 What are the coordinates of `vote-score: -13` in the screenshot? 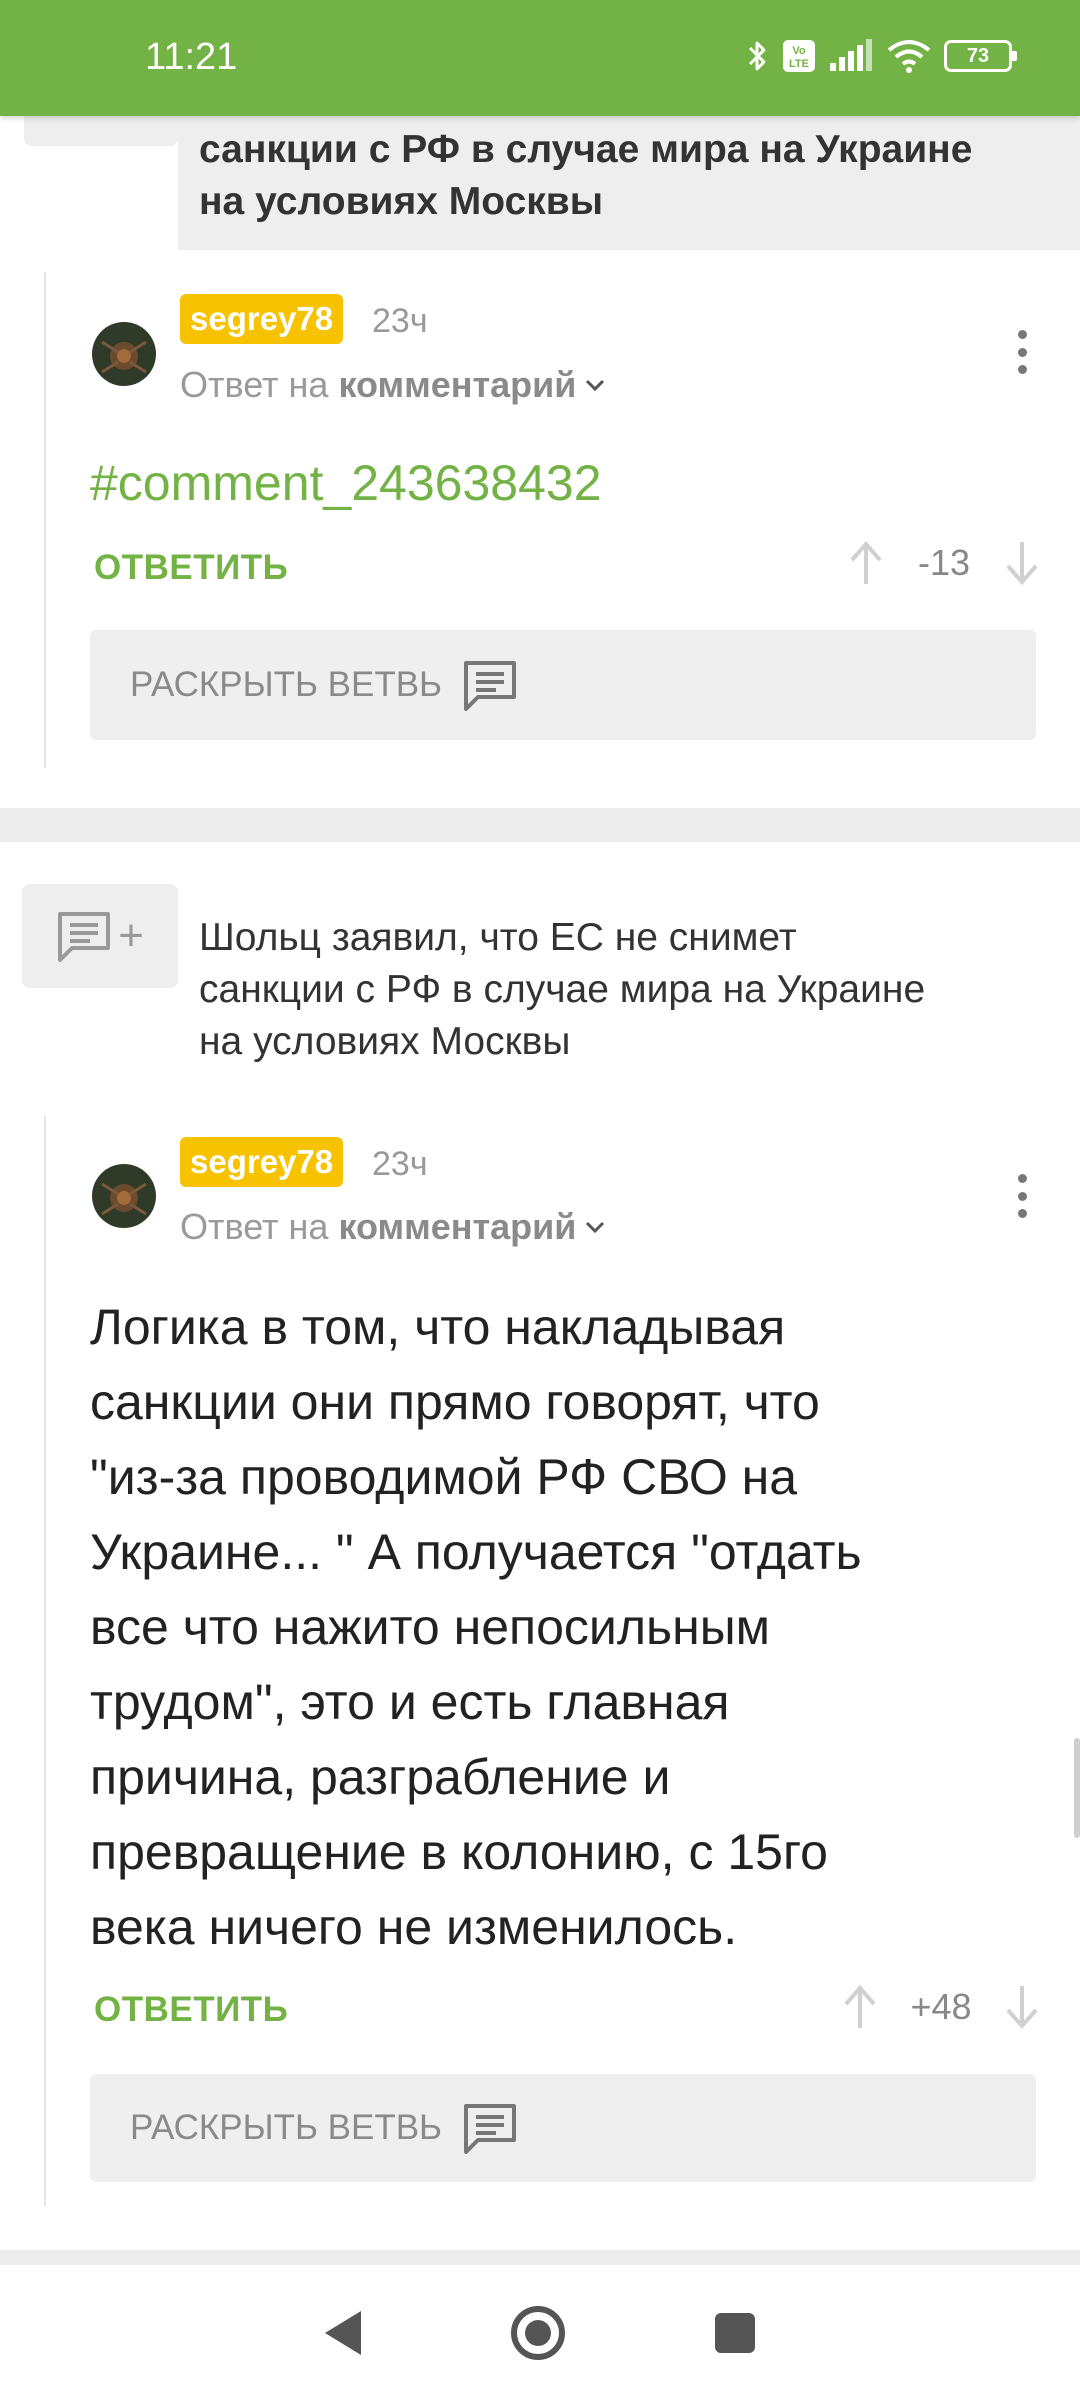 It's located at (944, 562).